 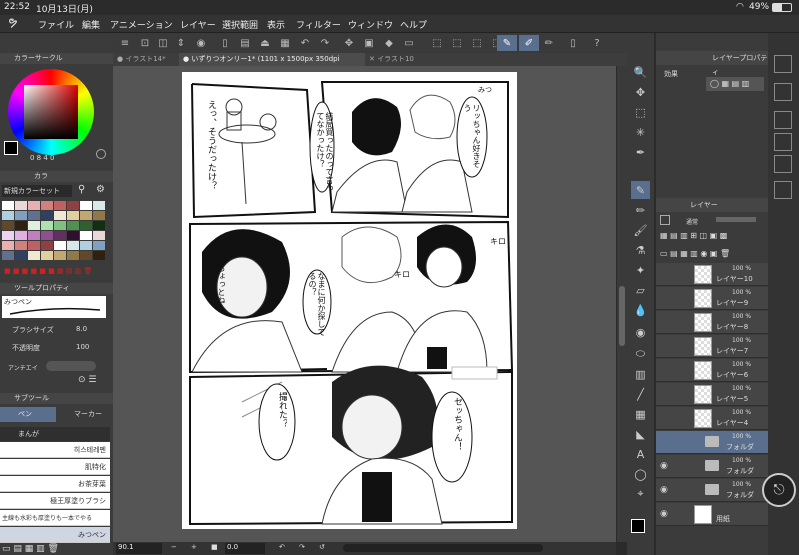 What do you see at coordinates (56, 24) in the screenshot?
I see `menu-file: ファイル` at bounding box center [56, 24].